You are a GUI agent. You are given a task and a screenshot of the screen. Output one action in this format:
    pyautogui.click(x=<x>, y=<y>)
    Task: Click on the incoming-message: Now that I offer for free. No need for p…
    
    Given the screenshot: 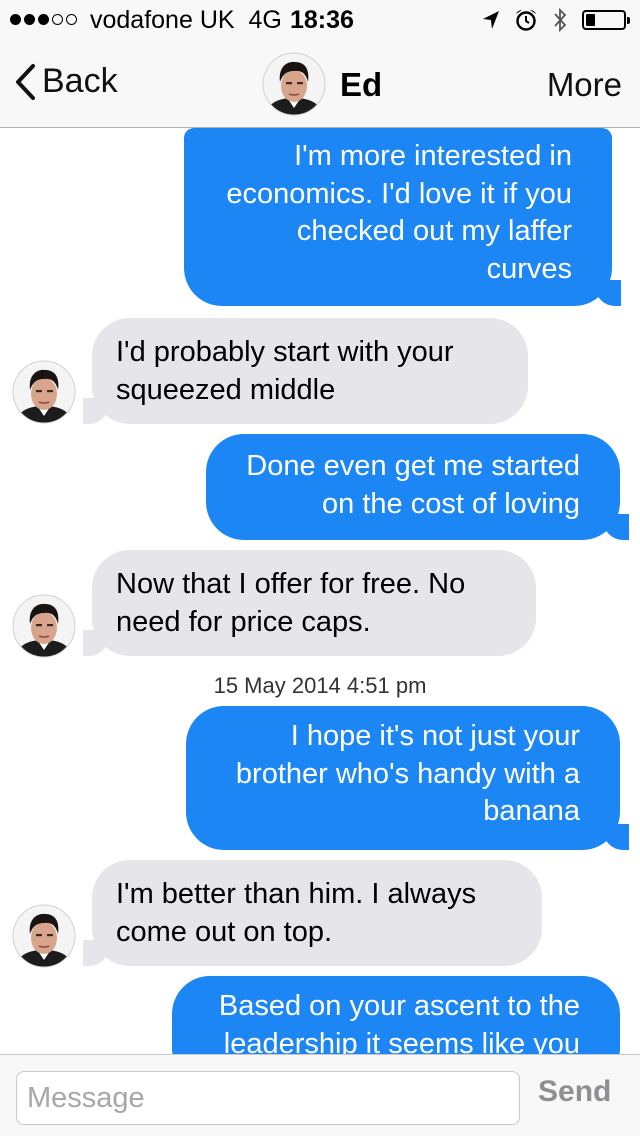 What is the action you would take?
    pyautogui.click(x=309, y=603)
    